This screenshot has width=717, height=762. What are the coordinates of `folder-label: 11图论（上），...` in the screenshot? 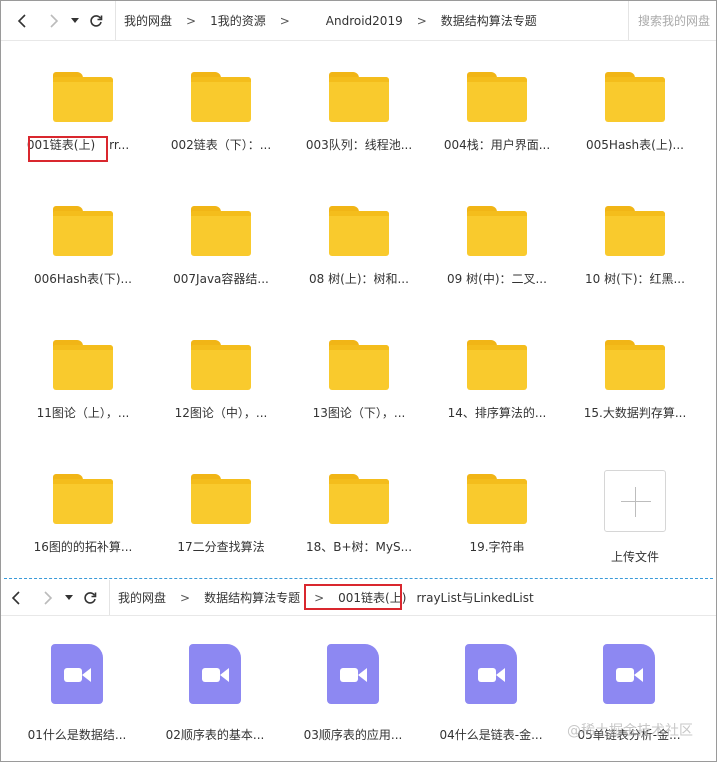 It's located at (83, 413).